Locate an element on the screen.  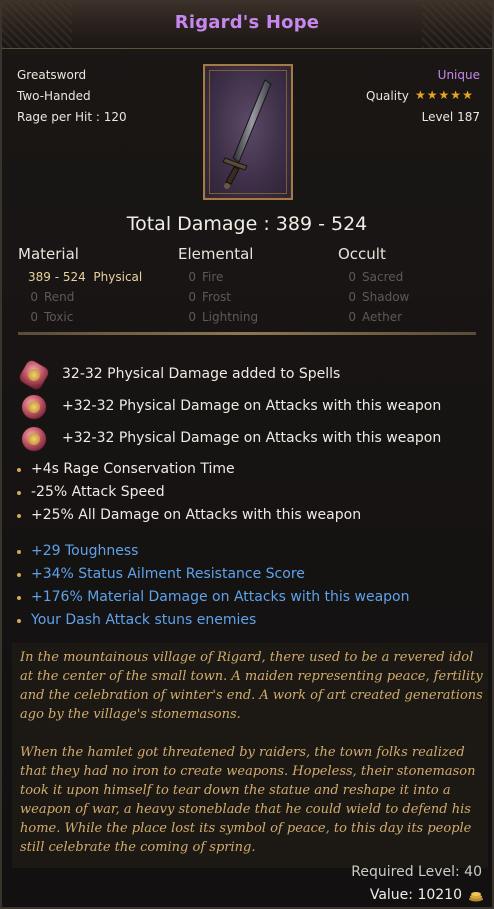
elemental-frost: 0 Frost is located at coordinates (209, 297).